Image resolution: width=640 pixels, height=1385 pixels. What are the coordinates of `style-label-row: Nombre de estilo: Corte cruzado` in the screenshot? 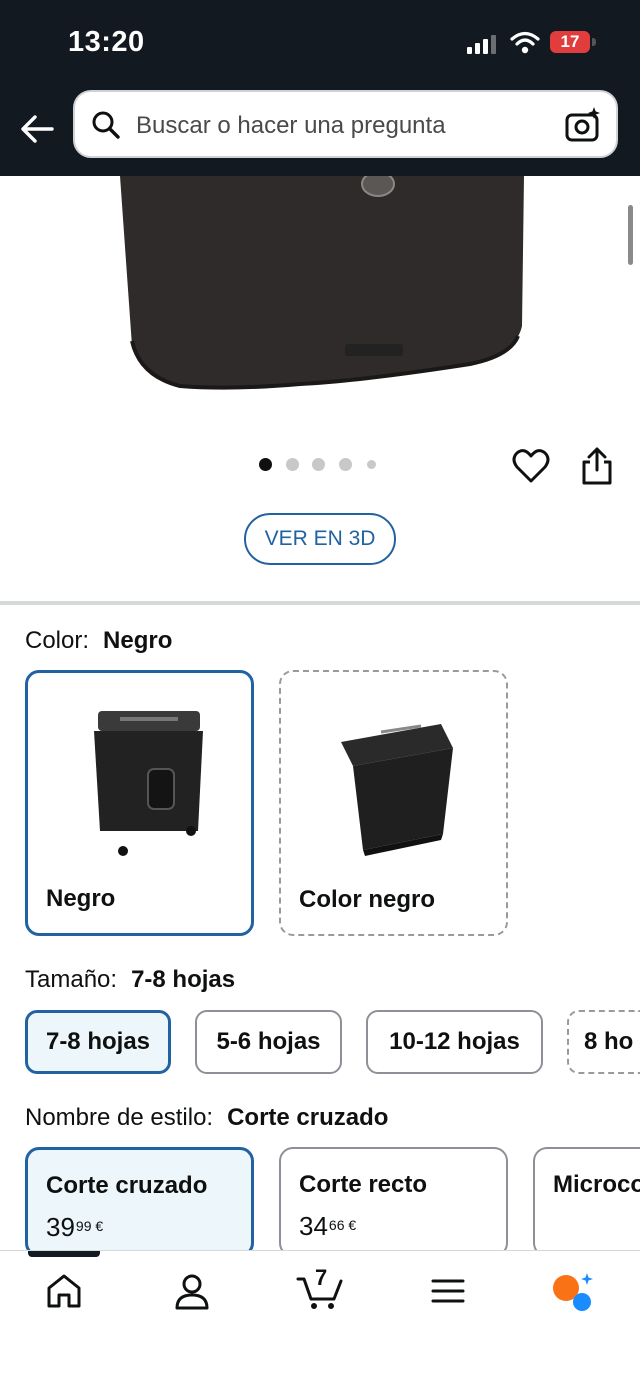 It's located at (206, 1118).